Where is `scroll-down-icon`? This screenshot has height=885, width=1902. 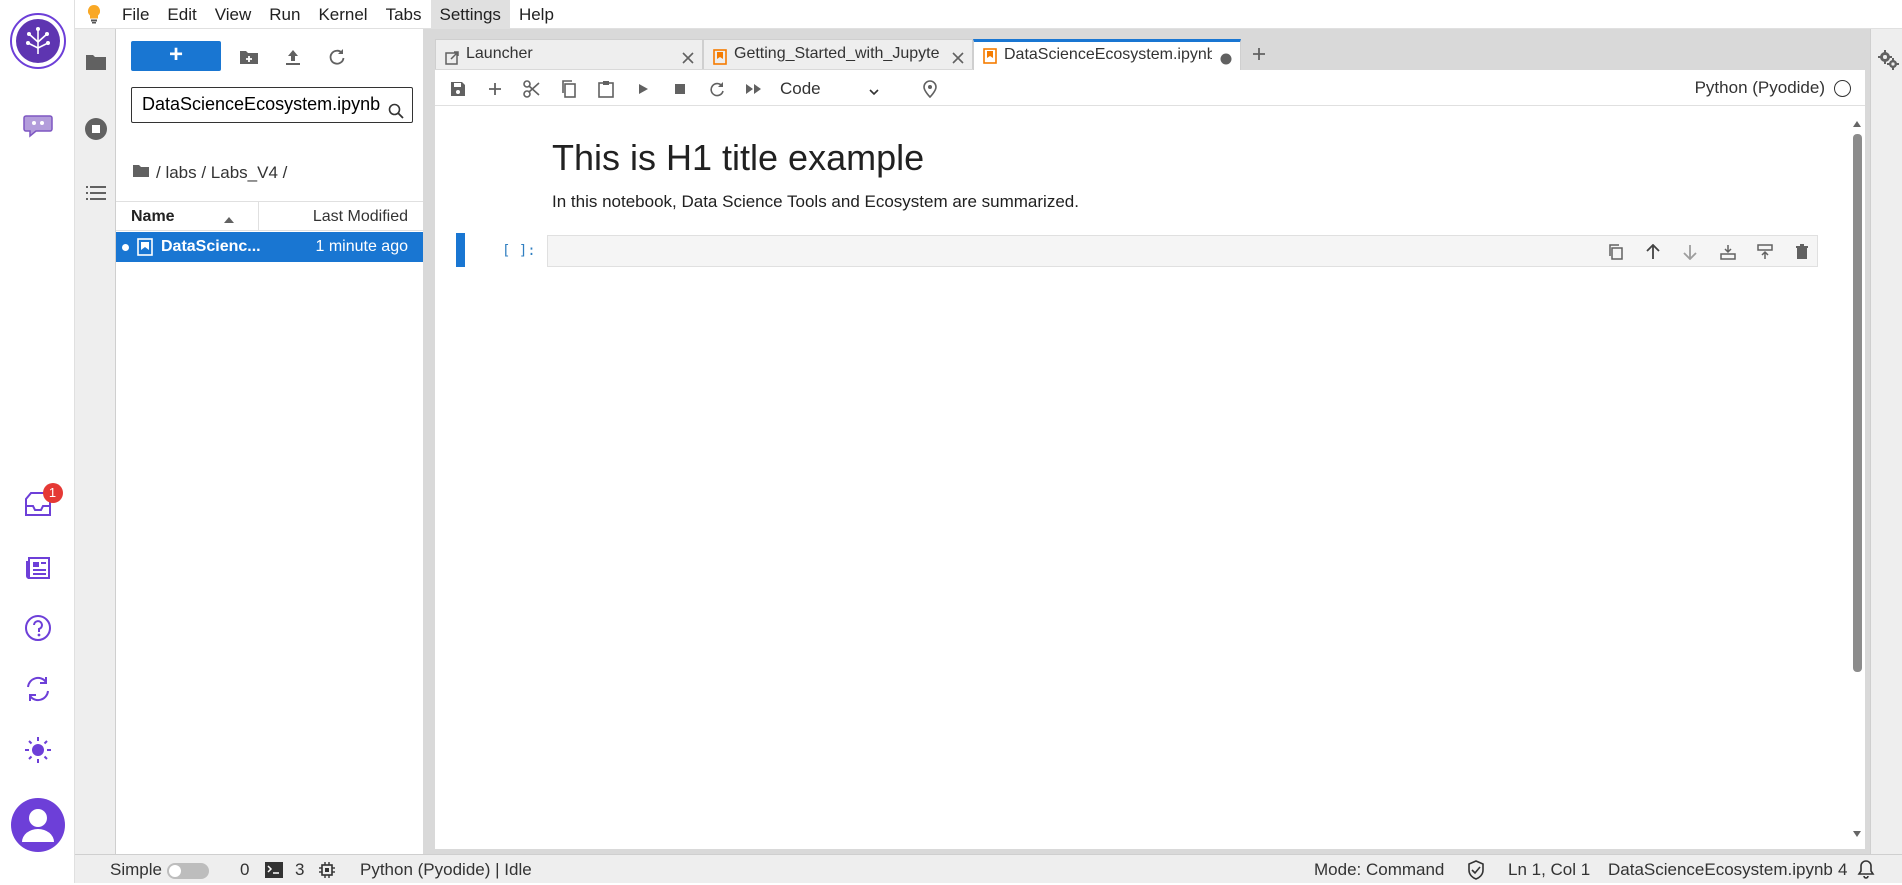 scroll-down-icon is located at coordinates (1857, 834).